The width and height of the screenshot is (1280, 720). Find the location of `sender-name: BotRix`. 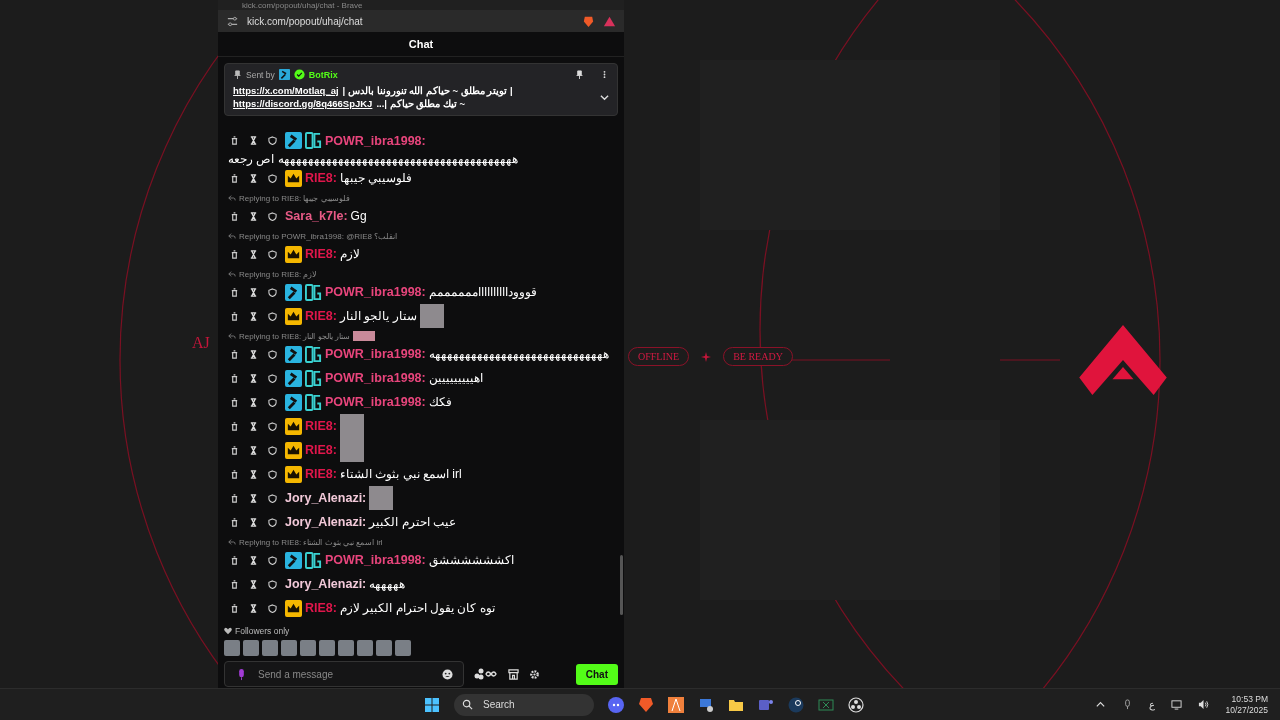

sender-name: BotRix is located at coordinates (323, 74).